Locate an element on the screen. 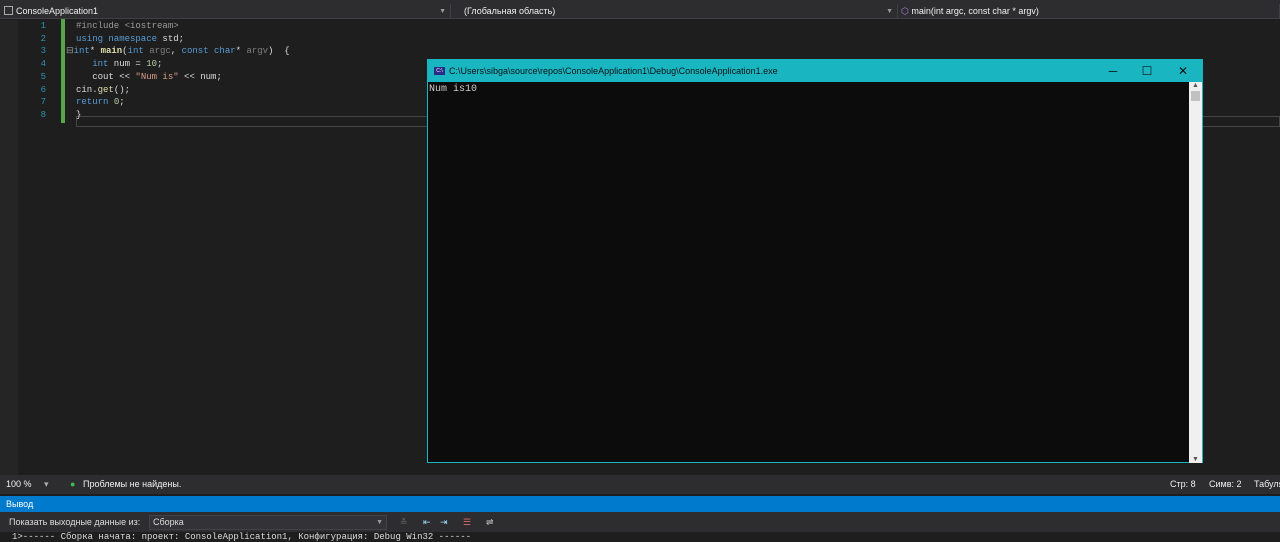  maximize-button: ☐ is located at coordinates (1147, 71).